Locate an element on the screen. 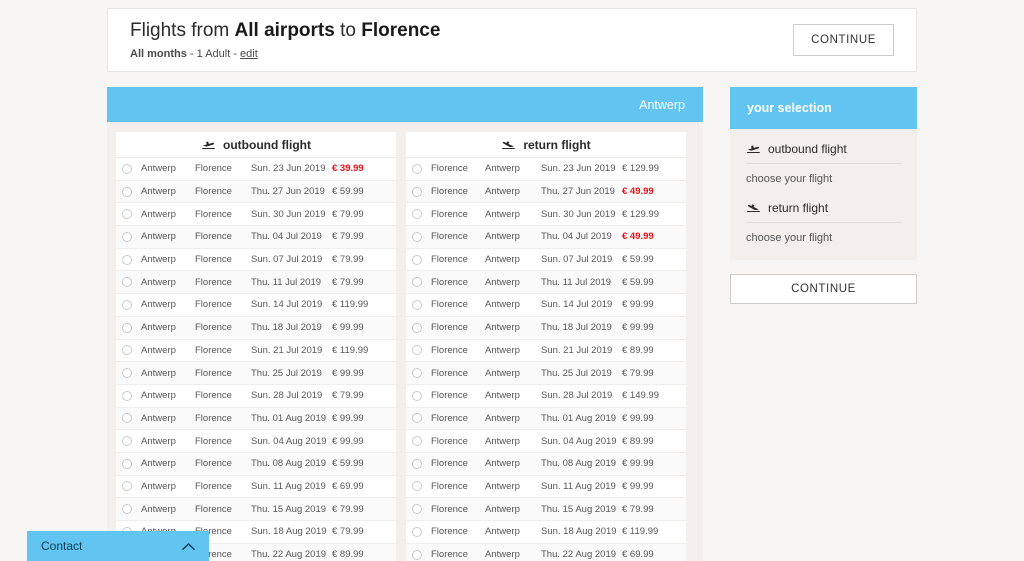 The image size is (1024, 561). selection-return-title: return flight is located at coordinates (823, 212).